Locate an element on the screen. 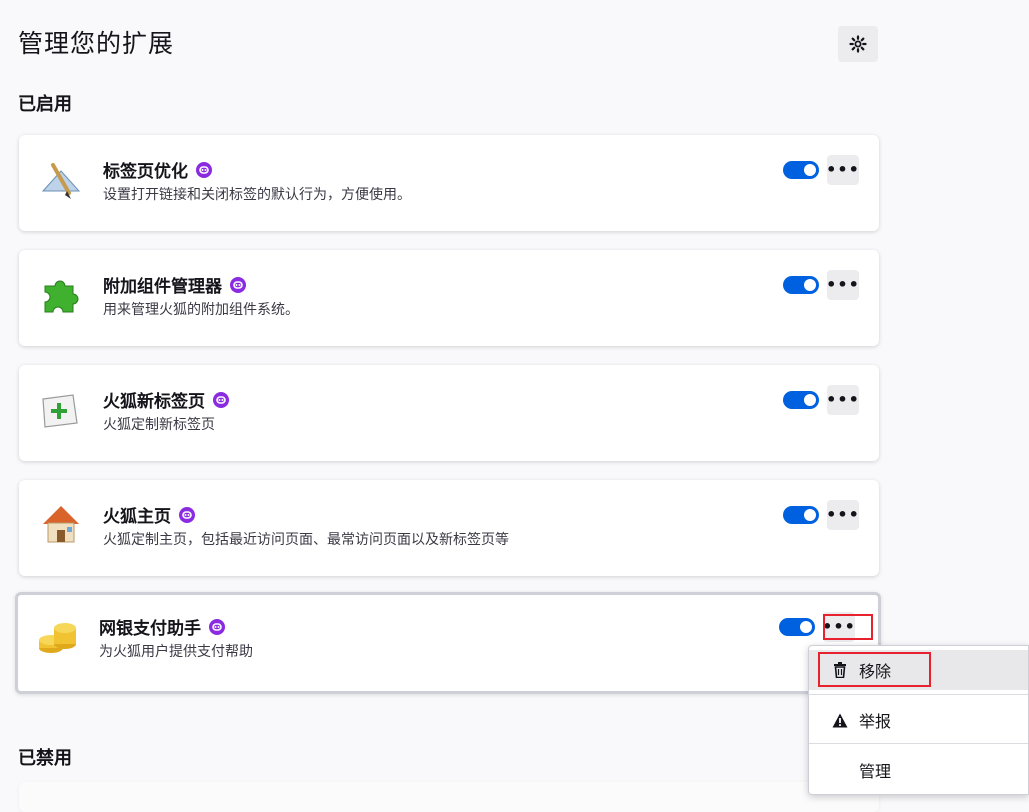 This screenshot has width=1029, height=812. enabled-section-title: 已启用 is located at coordinates (45, 104).